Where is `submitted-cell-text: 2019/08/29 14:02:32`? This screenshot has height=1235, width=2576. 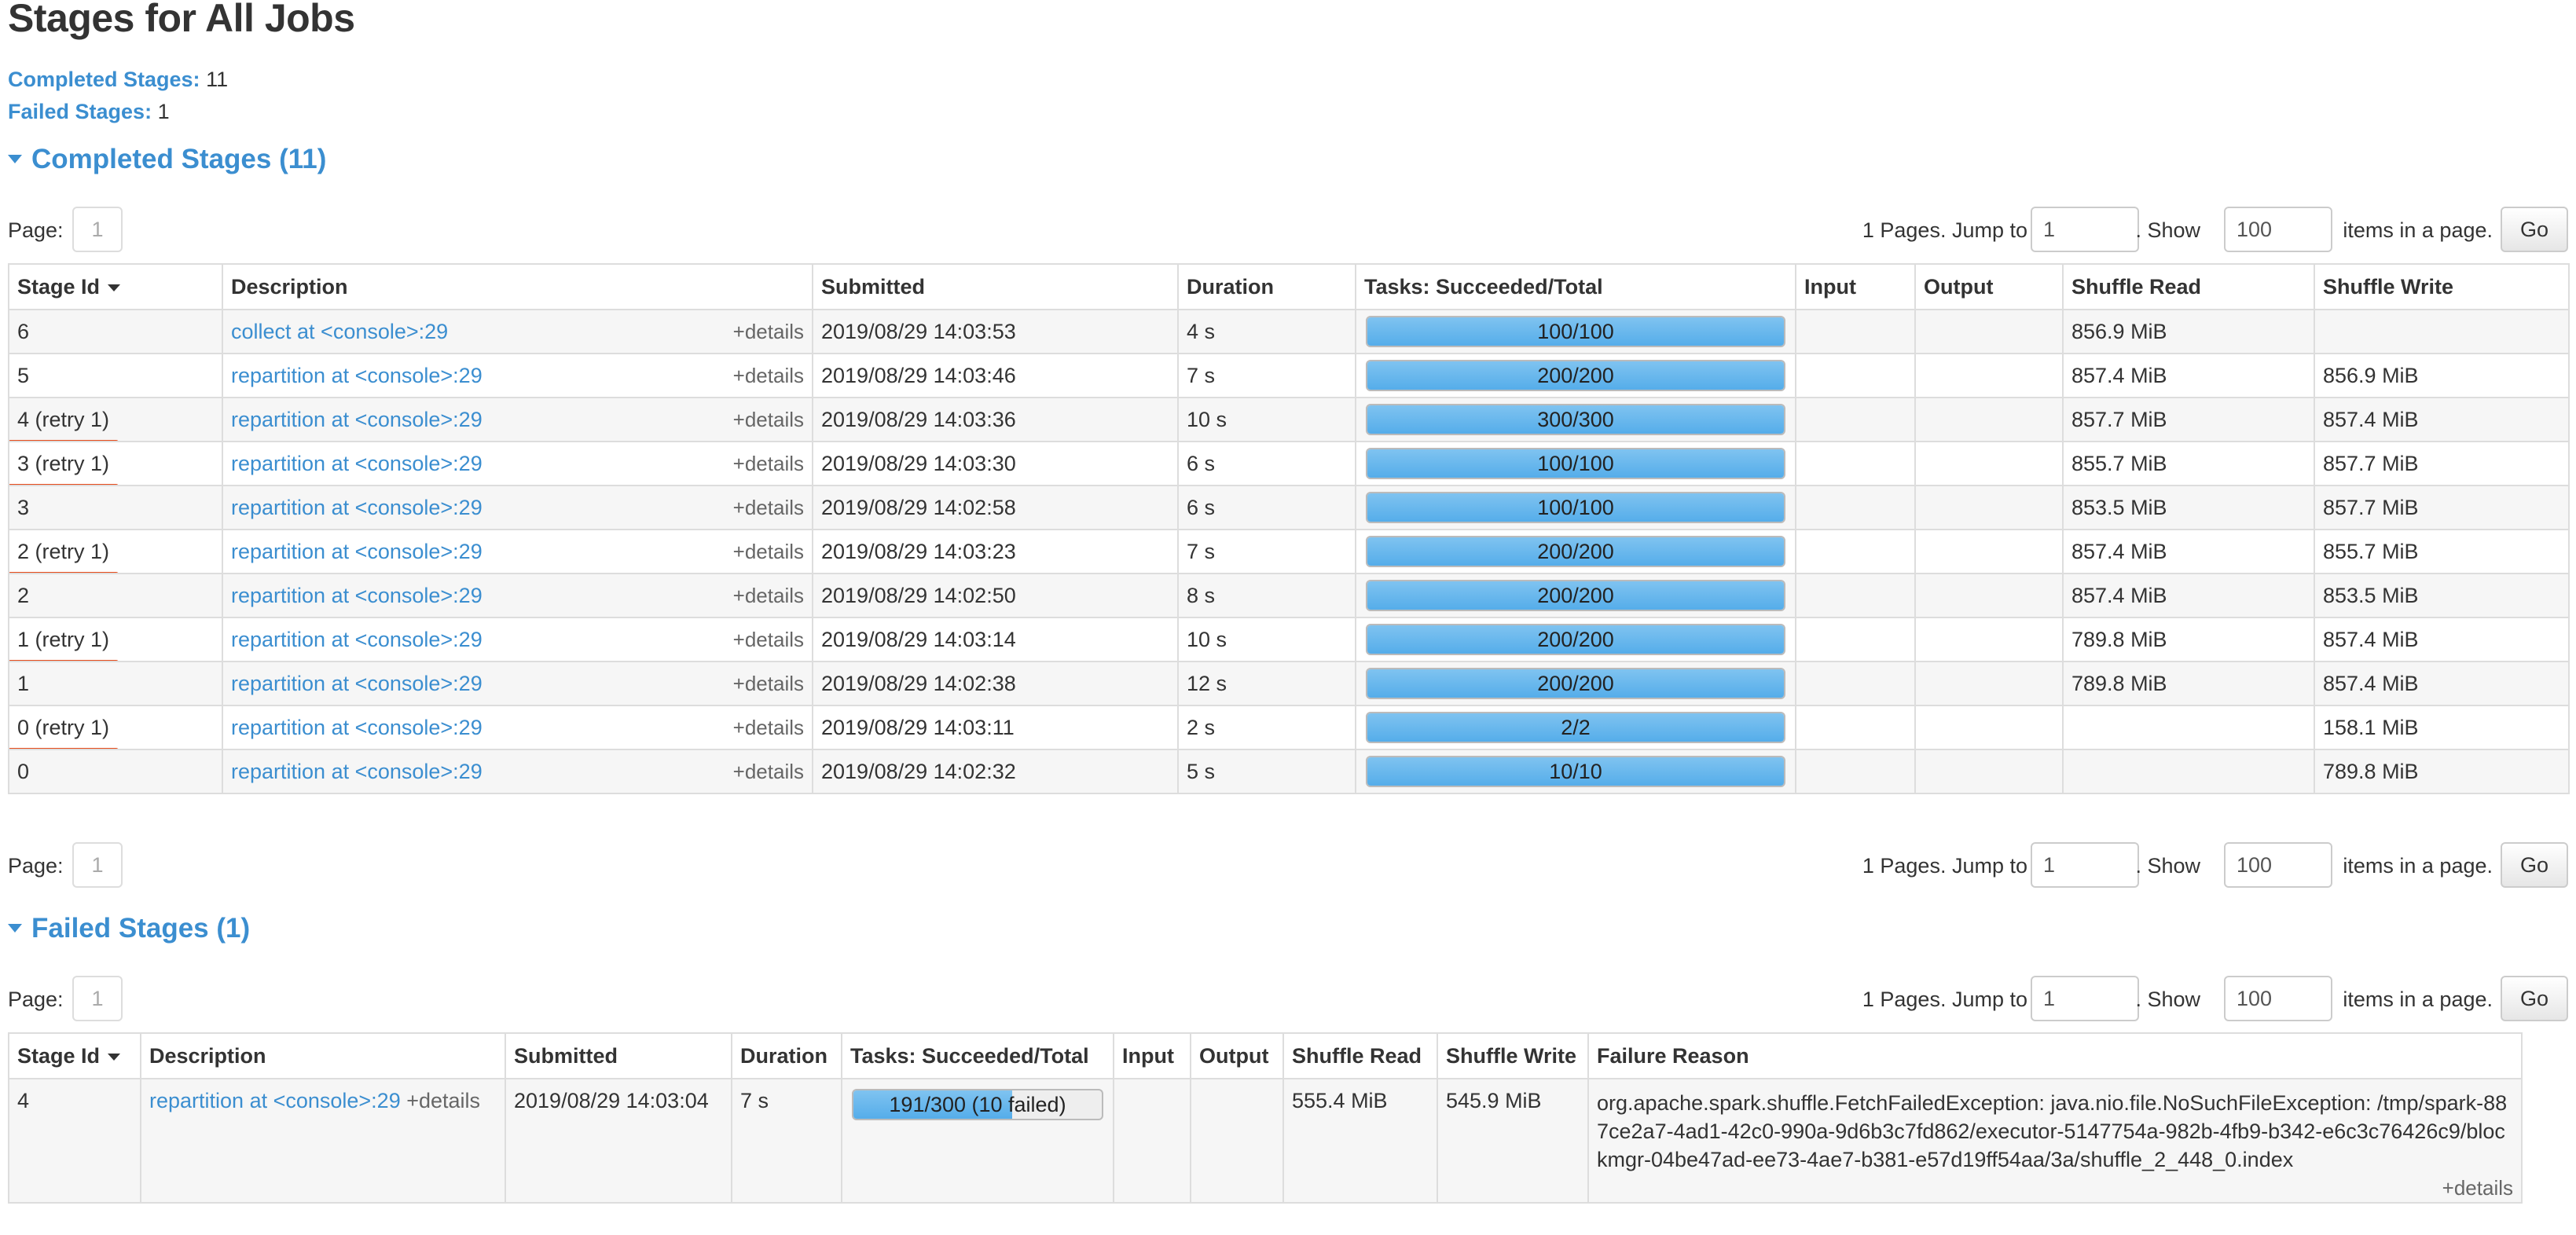
submitted-cell-text: 2019/08/29 14:02:32 is located at coordinates (919, 771).